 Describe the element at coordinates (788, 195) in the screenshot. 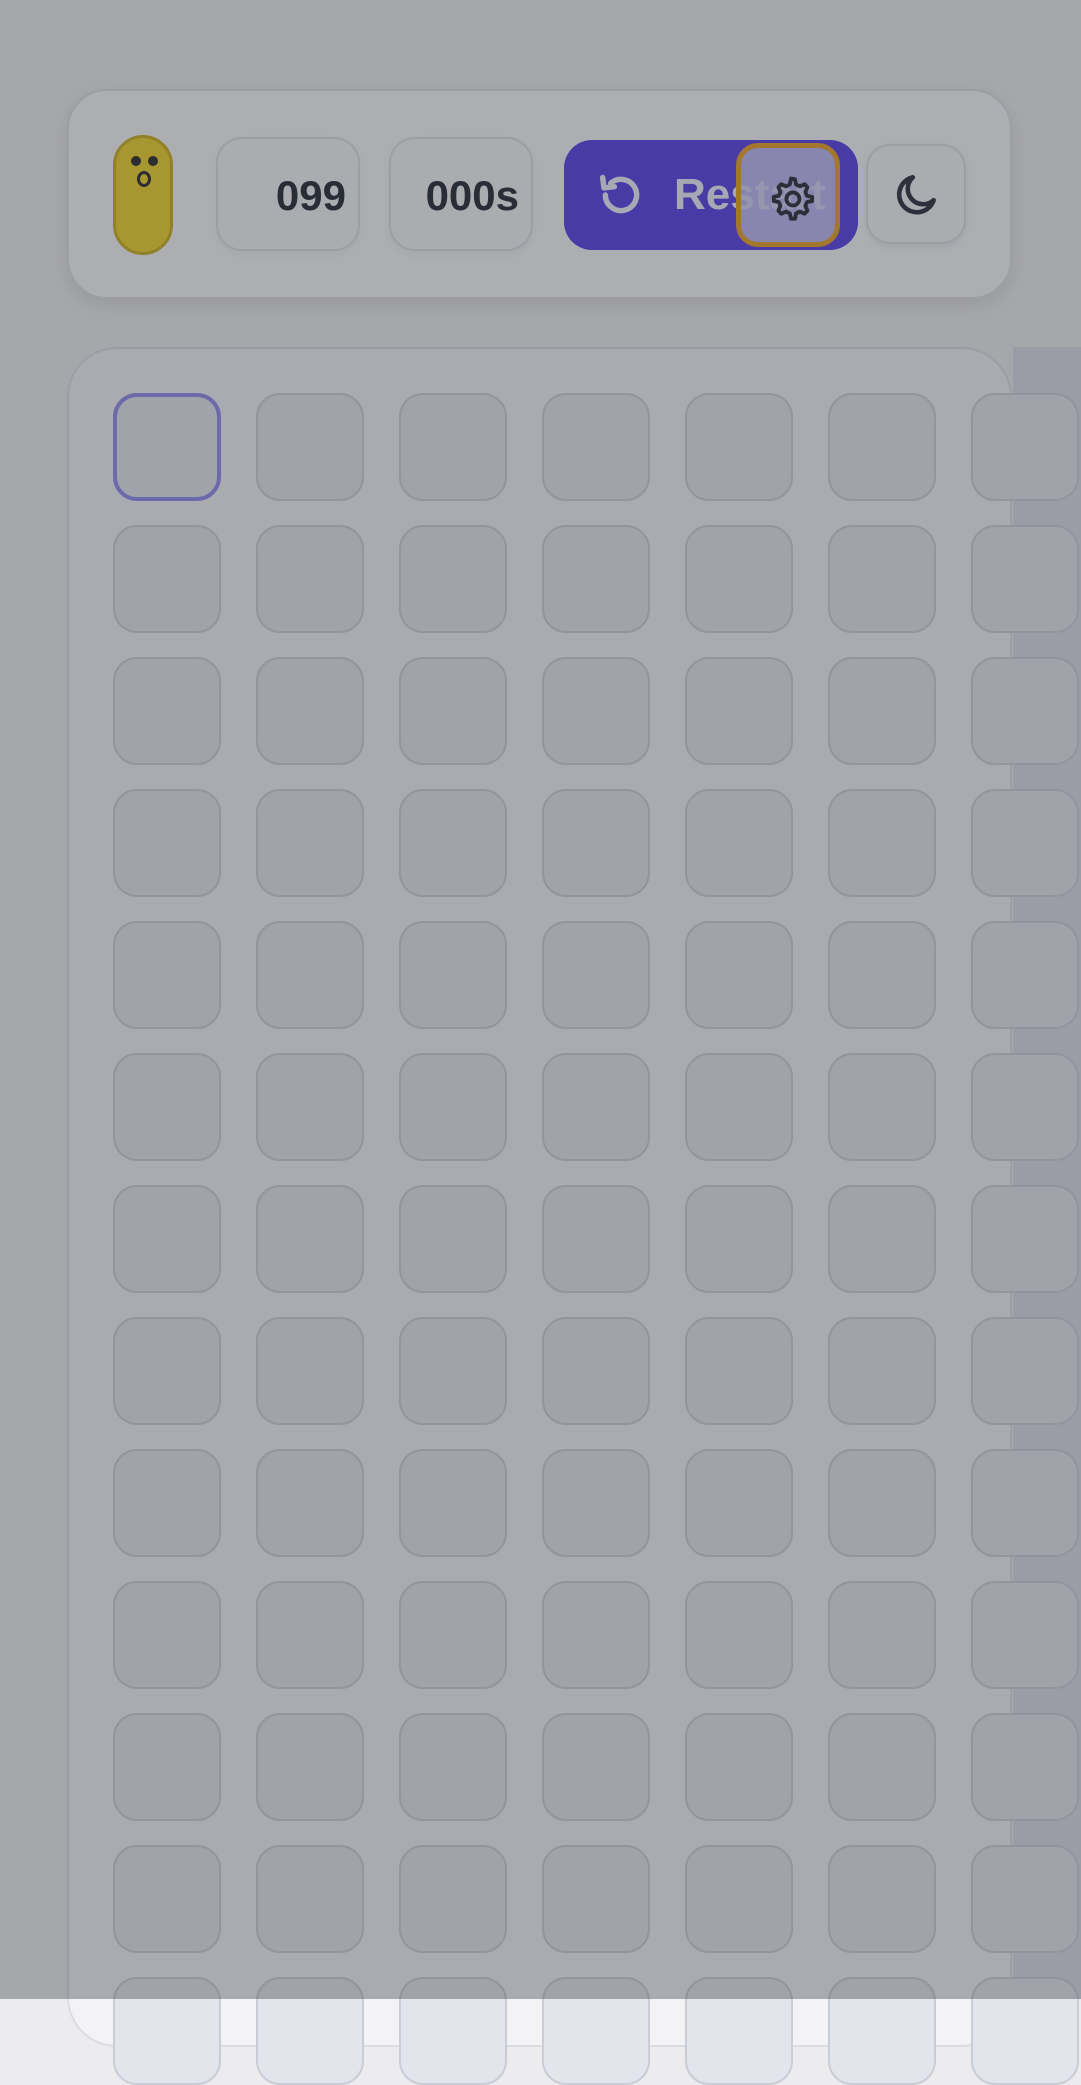

I see `settings-button` at that location.